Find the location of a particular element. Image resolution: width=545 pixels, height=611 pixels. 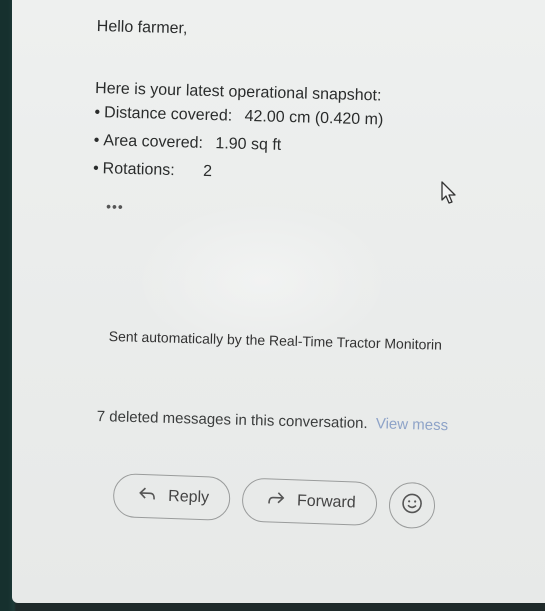

forward-label: Forward is located at coordinates (326, 502).